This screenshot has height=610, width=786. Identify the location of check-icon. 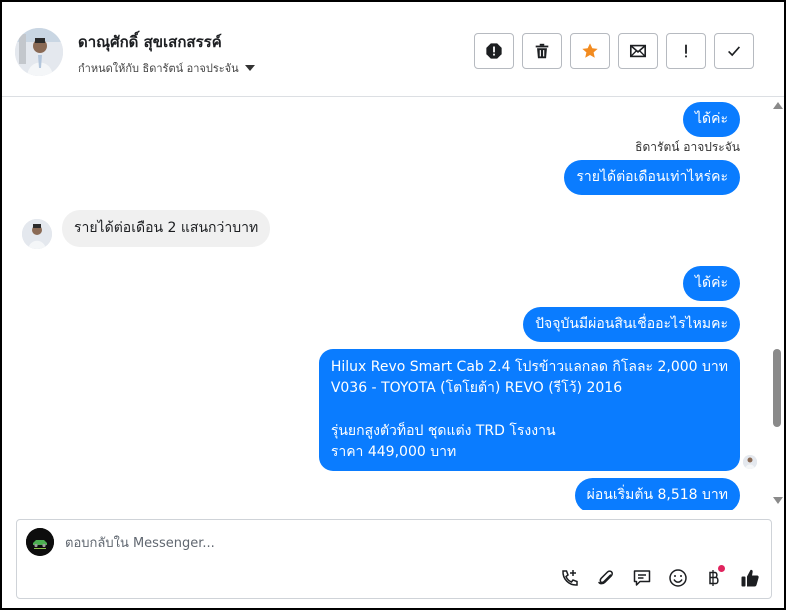
(734, 51).